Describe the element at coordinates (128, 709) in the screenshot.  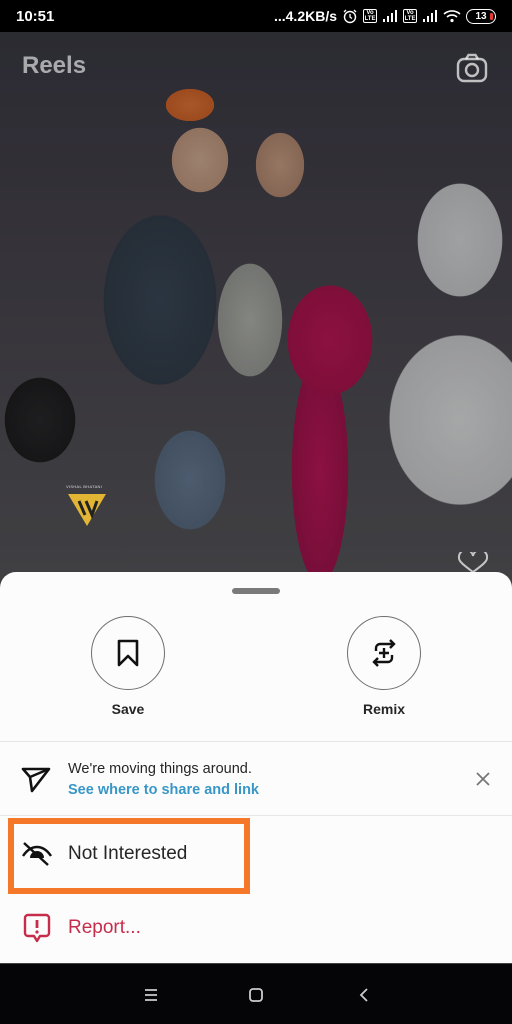
I see `save-label: Save` at that location.